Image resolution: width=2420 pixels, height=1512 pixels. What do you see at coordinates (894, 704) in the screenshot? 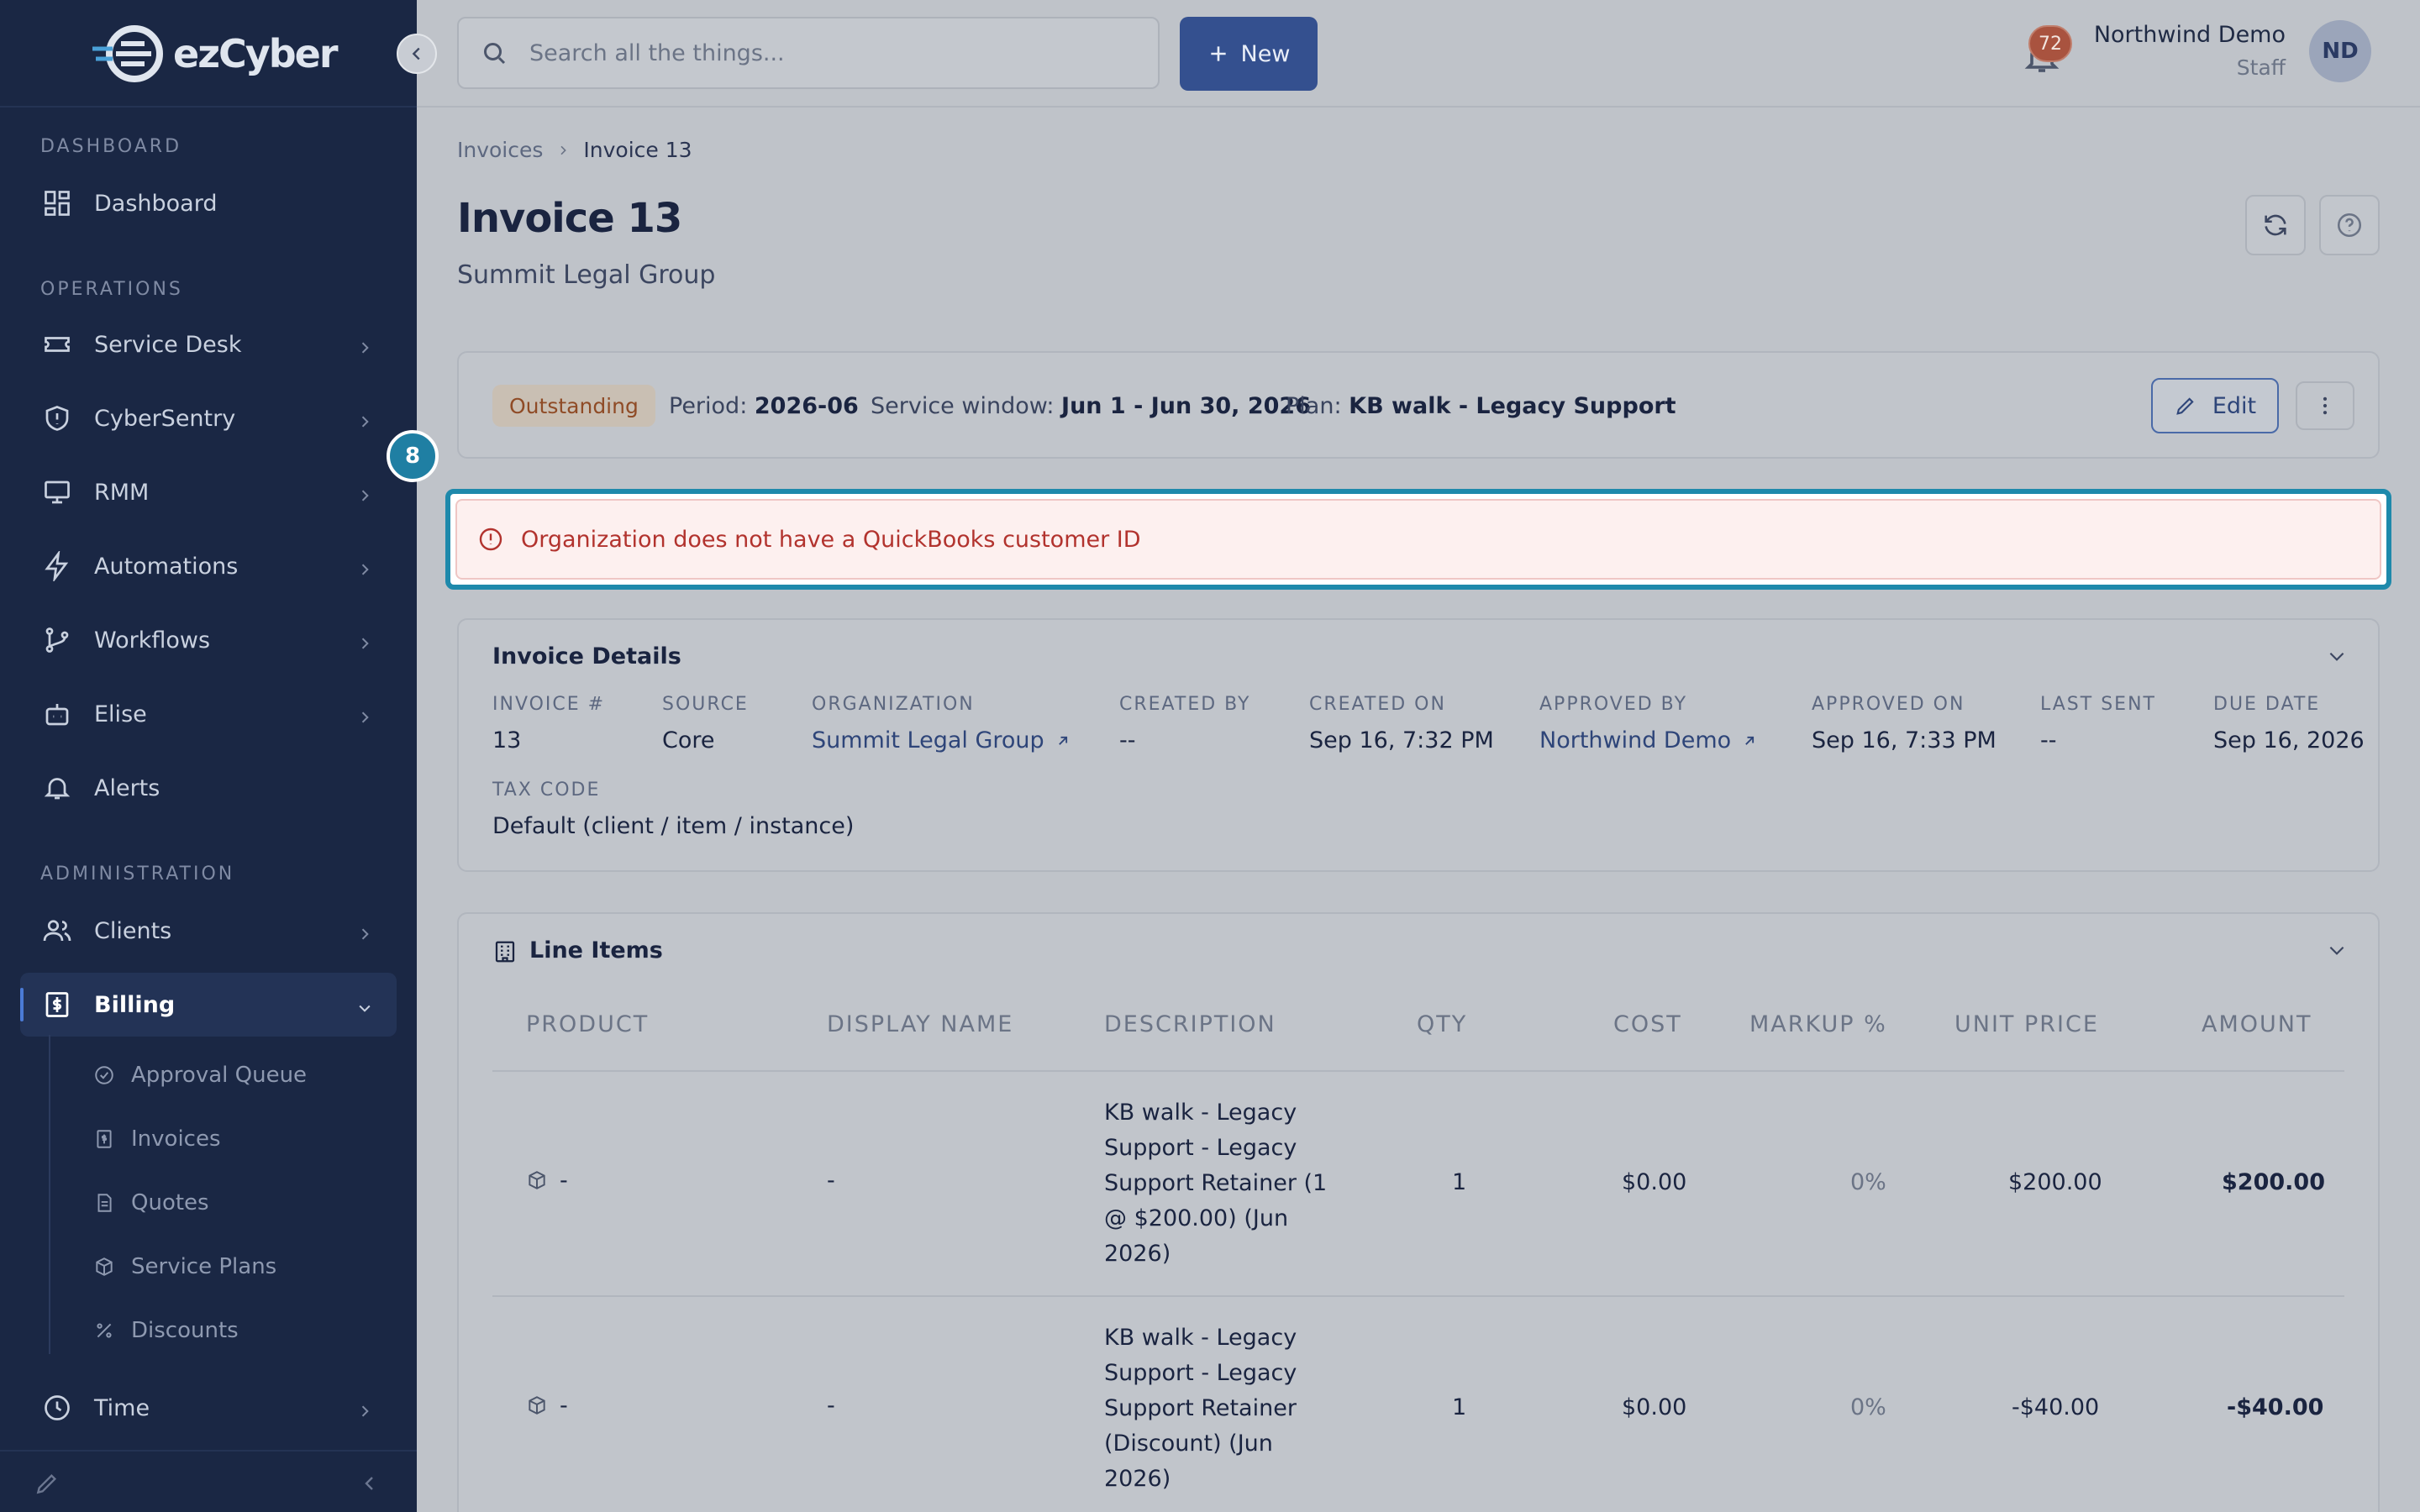
I see `field-label-organization: ORGANIZATION` at bounding box center [894, 704].